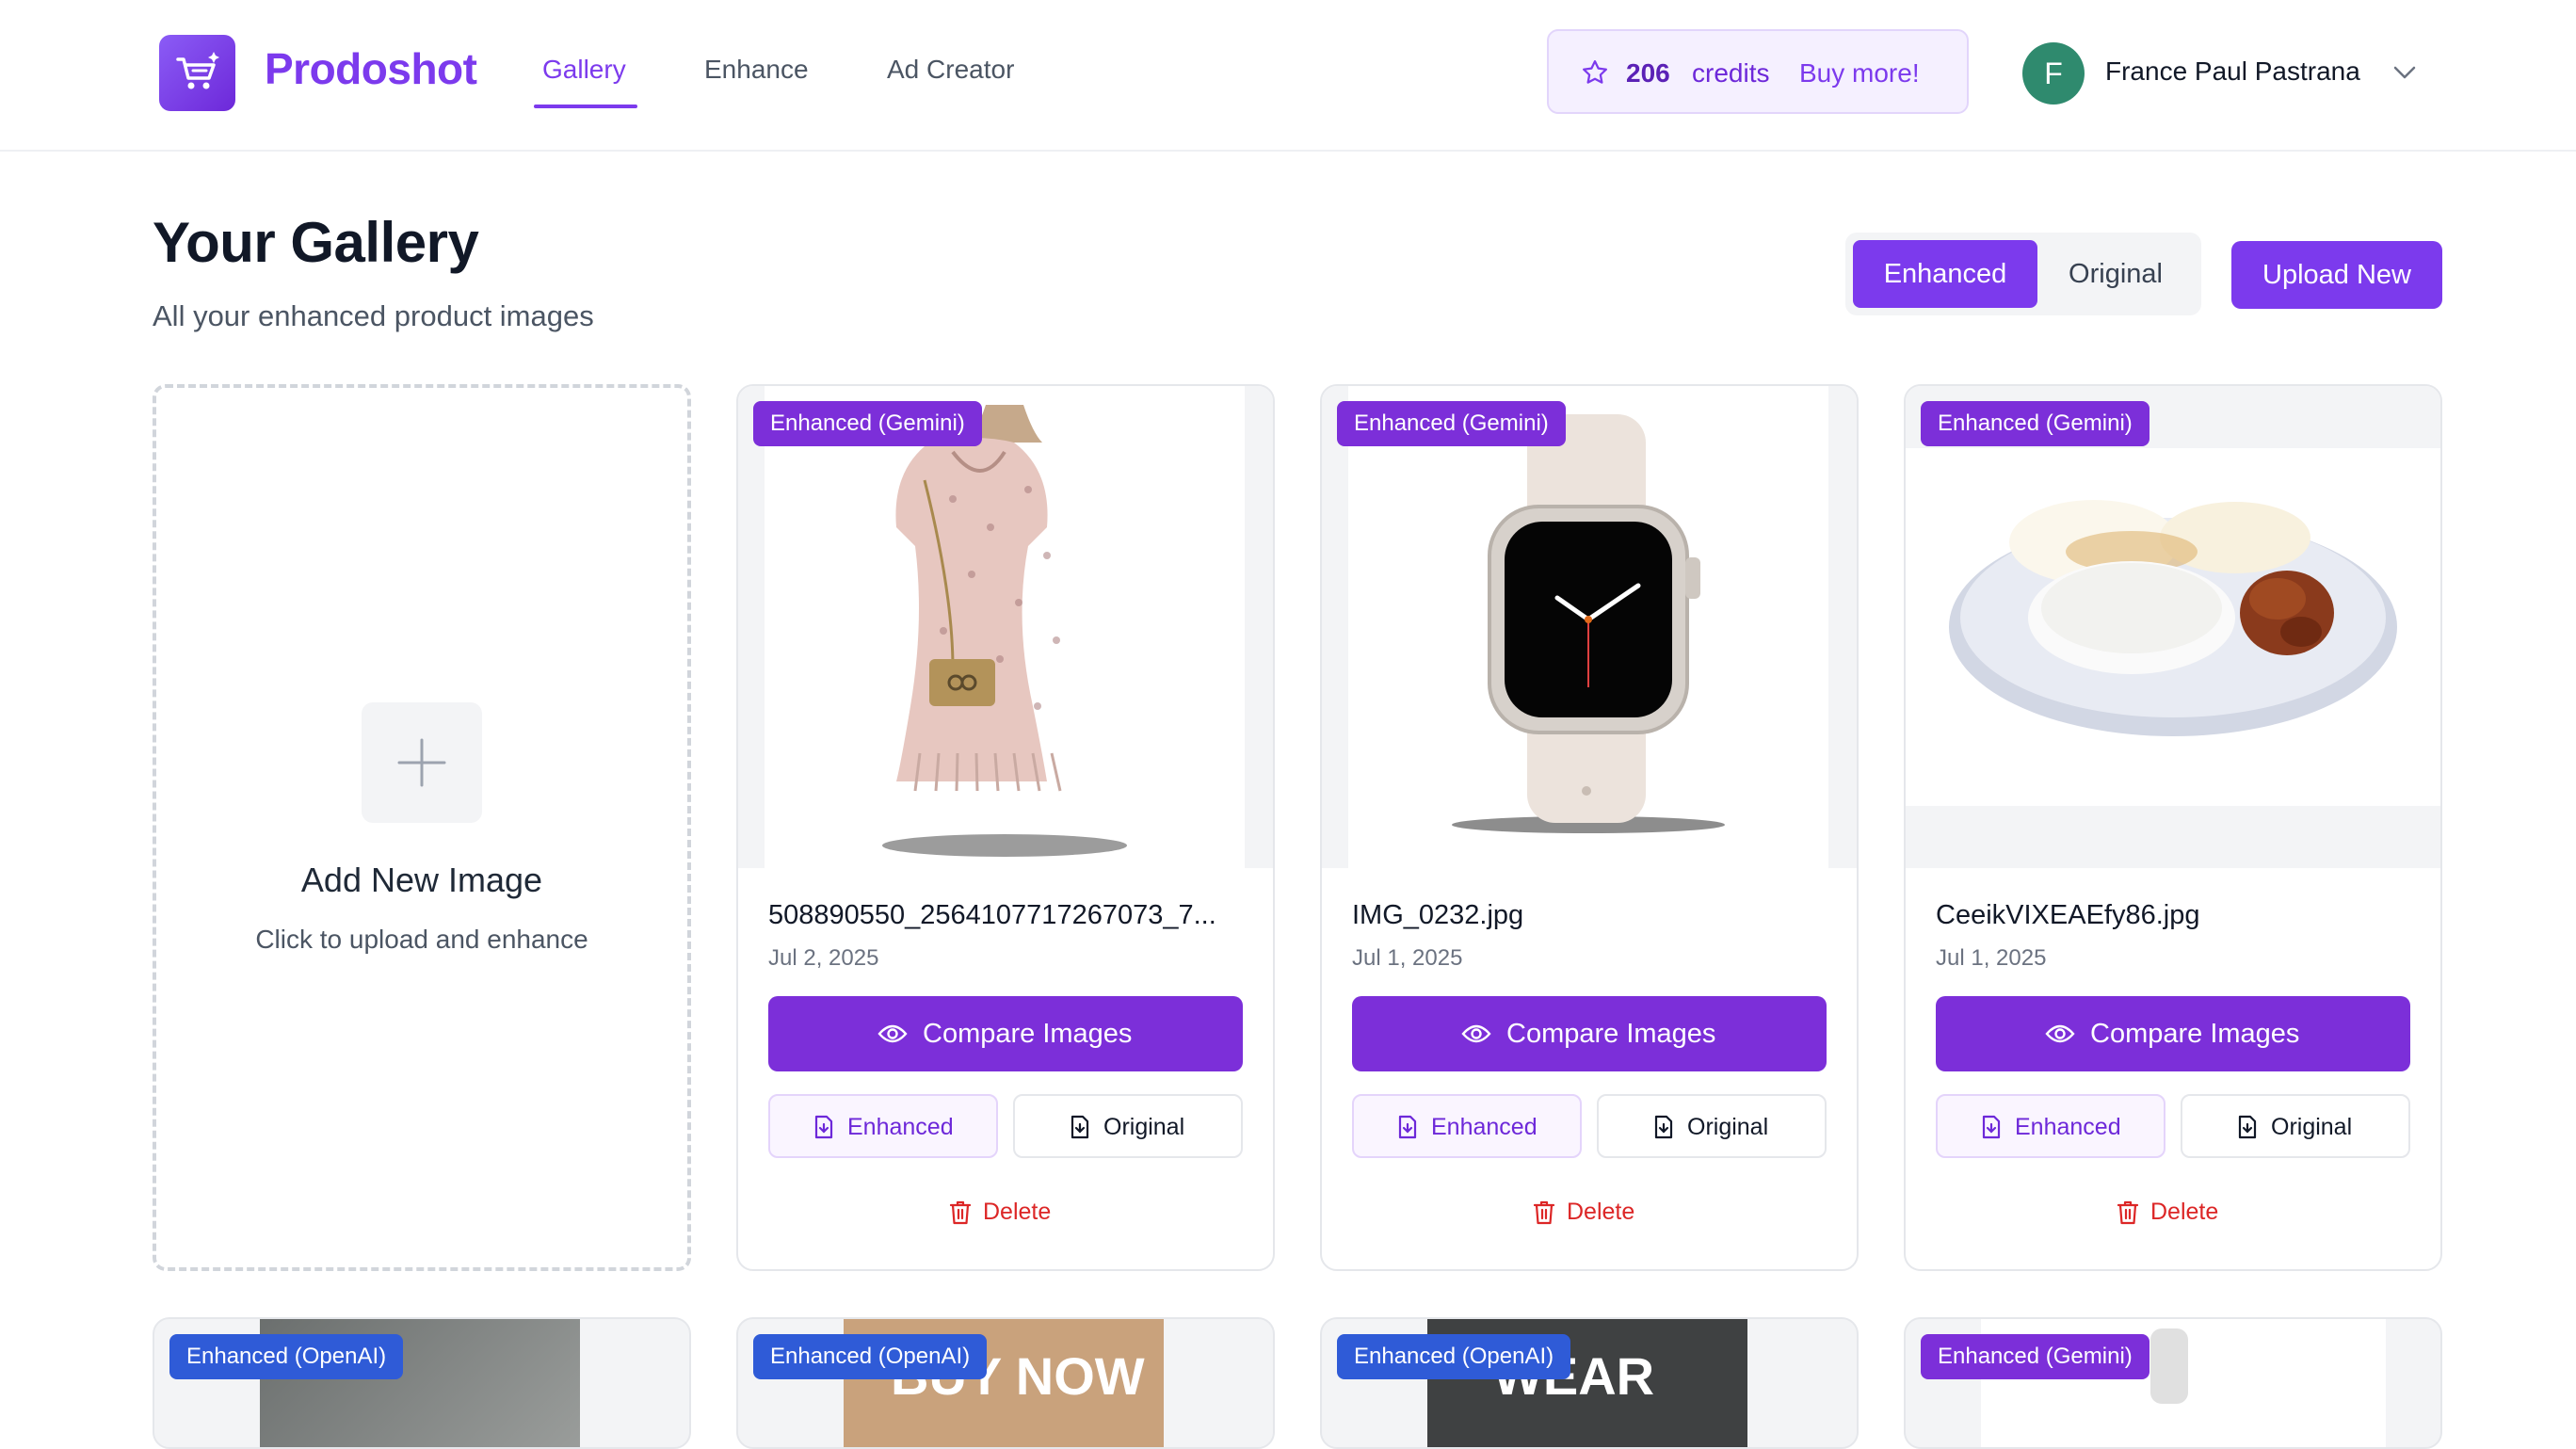 This screenshot has height=1449, width=2576. I want to click on file-name: IMG_0232.jpg, so click(1438, 915).